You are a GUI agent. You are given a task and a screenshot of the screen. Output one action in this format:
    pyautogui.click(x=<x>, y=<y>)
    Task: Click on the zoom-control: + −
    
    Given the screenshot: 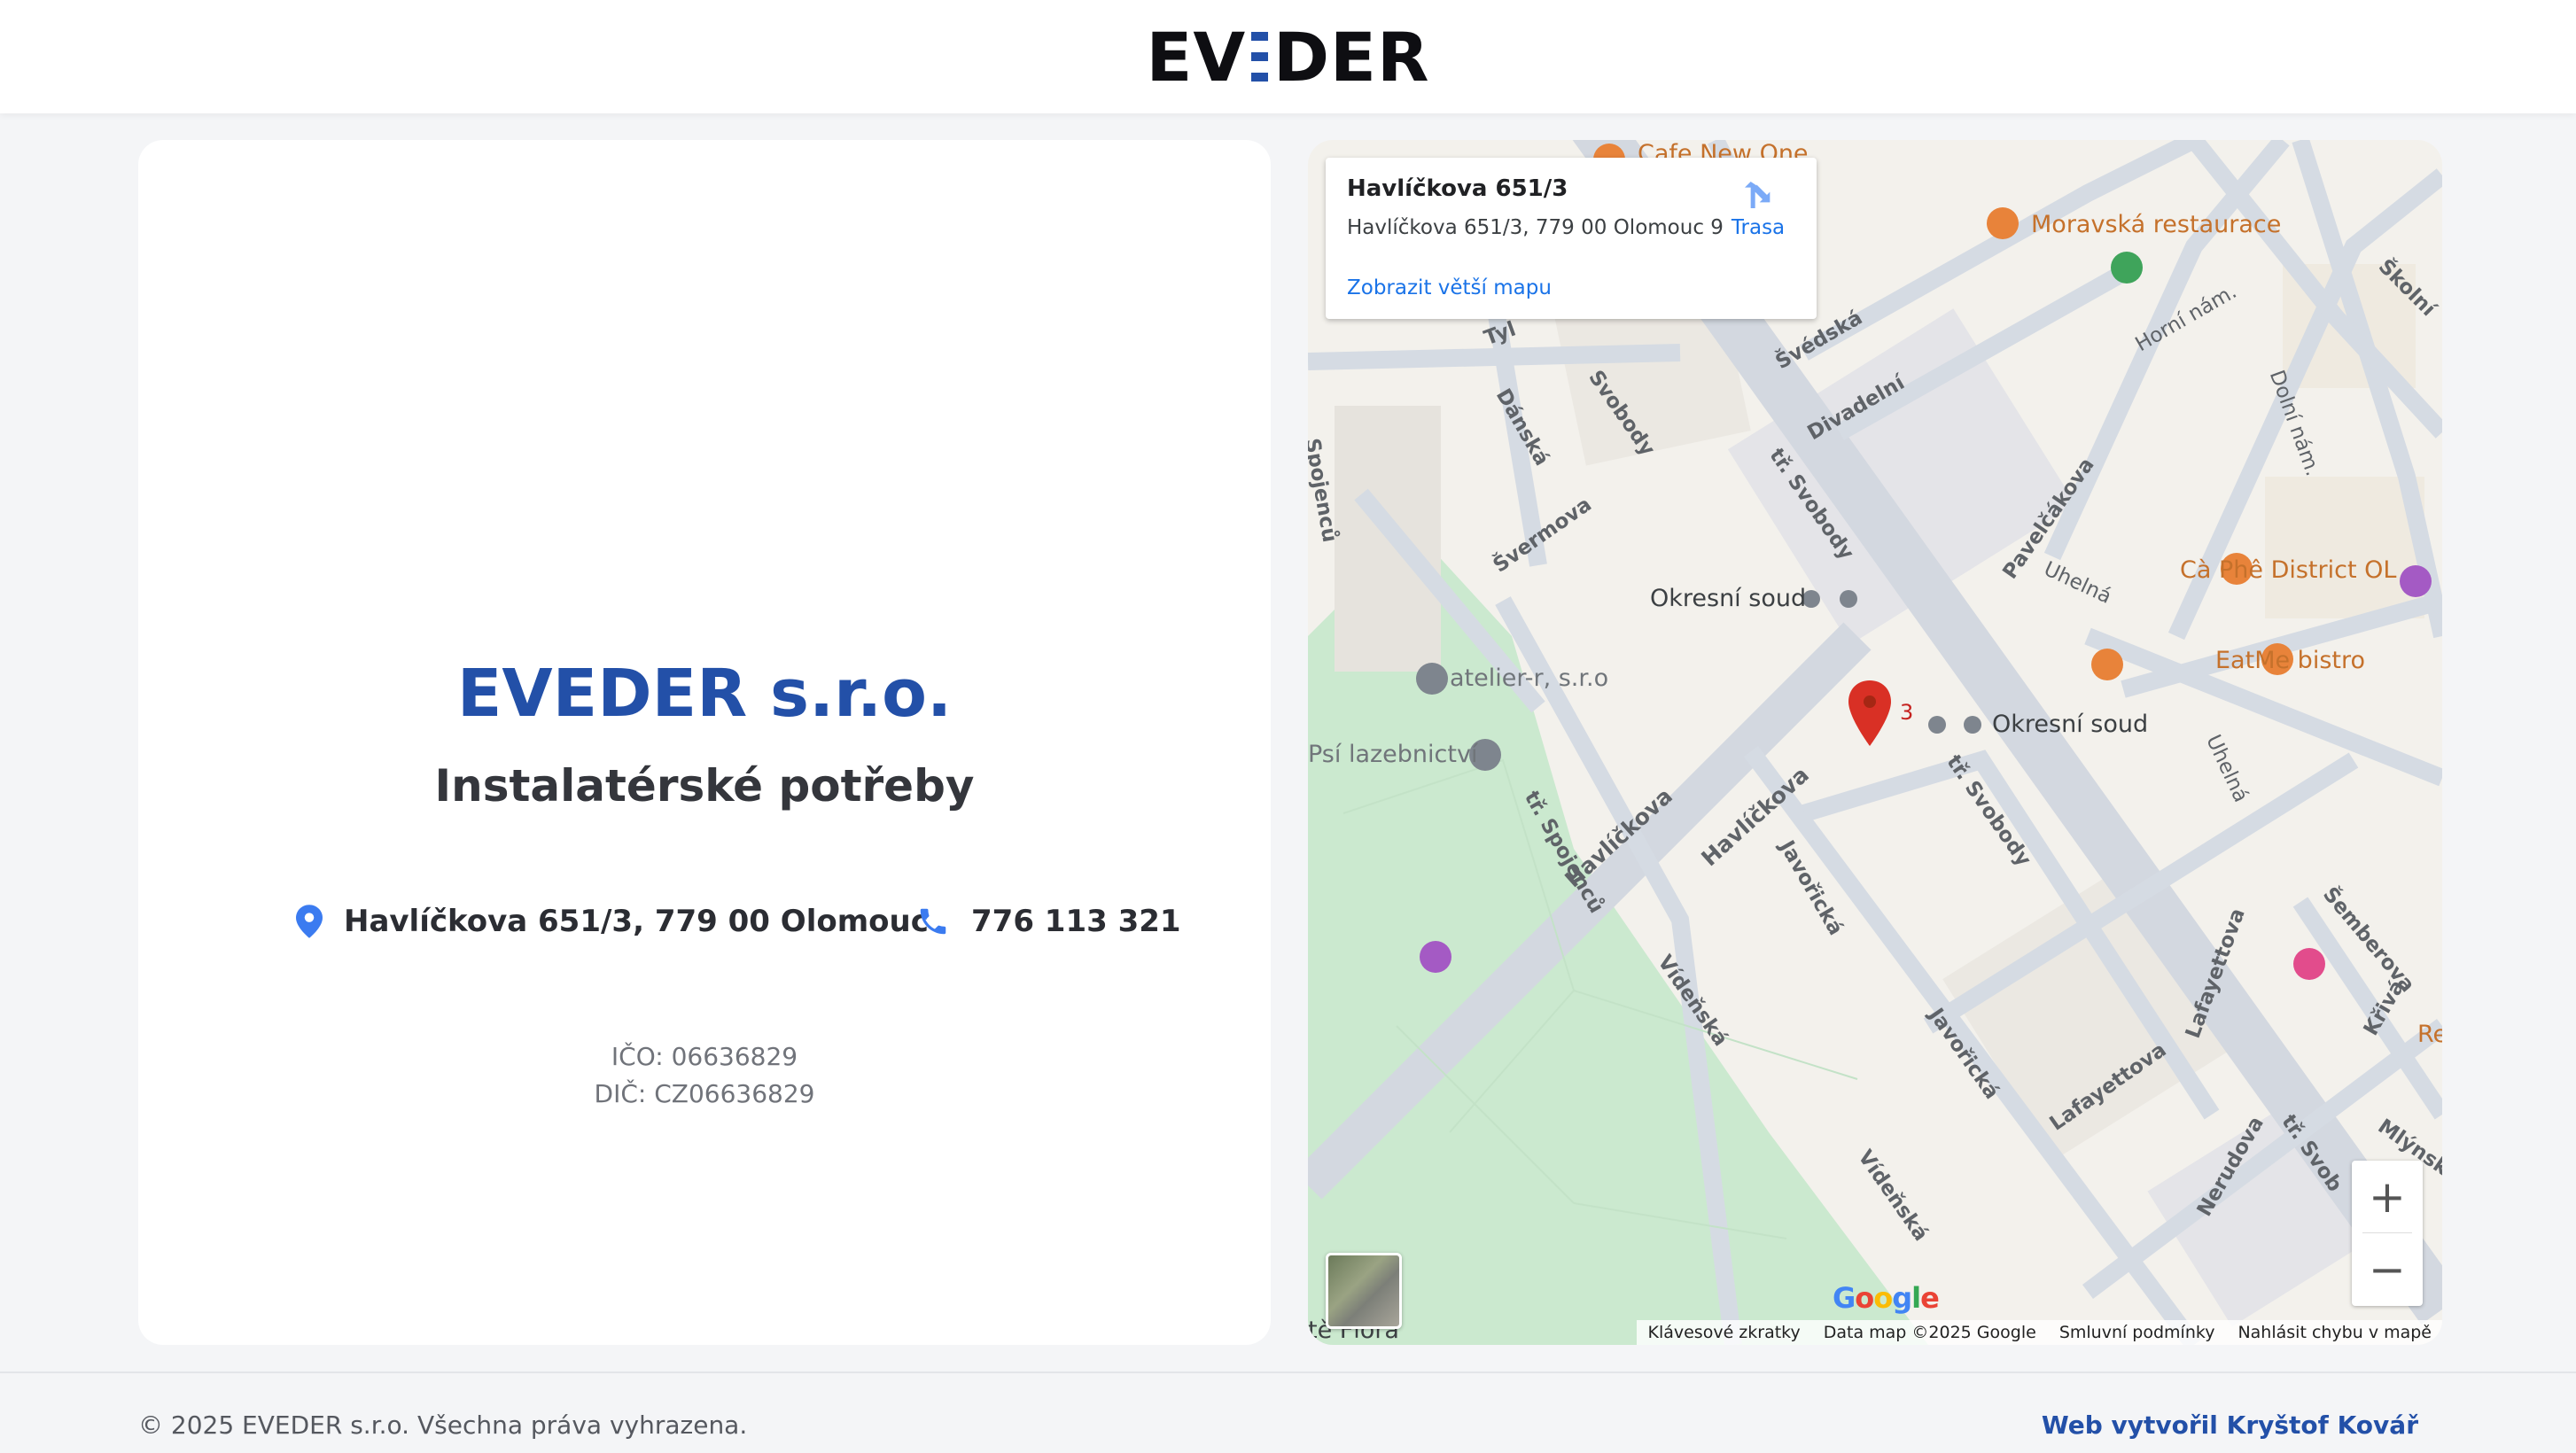 What is the action you would take?
    pyautogui.click(x=2388, y=1233)
    